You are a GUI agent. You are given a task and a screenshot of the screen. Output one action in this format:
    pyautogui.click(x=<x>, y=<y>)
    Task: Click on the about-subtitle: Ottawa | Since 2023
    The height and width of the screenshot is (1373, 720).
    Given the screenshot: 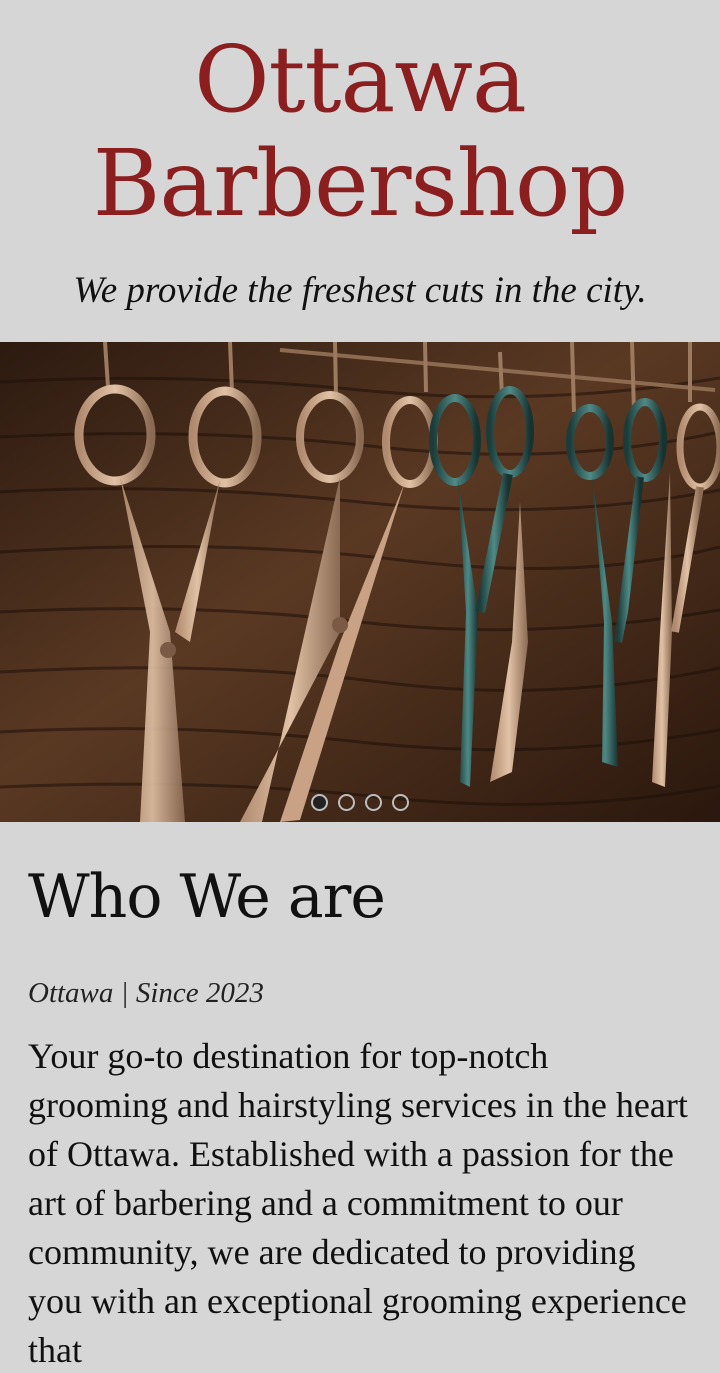 What is the action you would take?
    pyautogui.click(x=146, y=993)
    